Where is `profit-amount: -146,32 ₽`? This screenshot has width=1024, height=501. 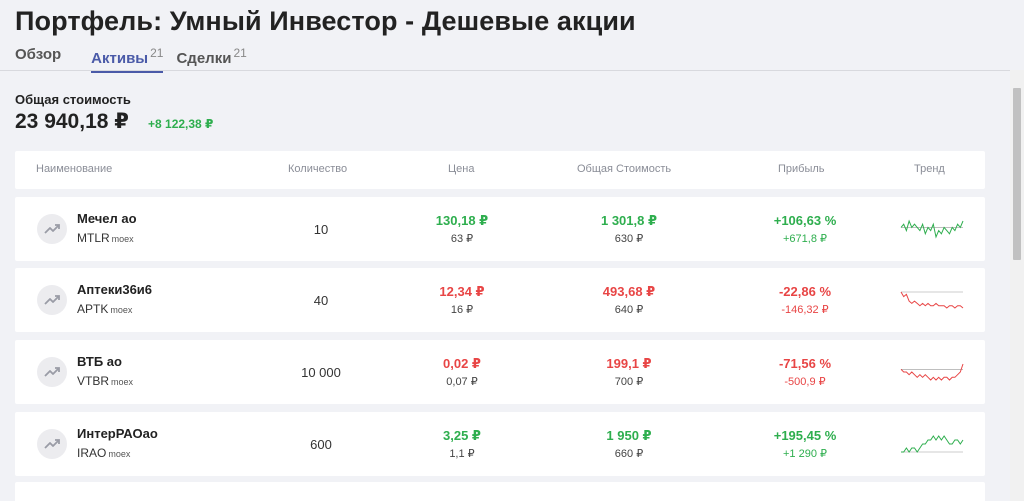 profit-amount: -146,32 ₽ is located at coordinates (805, 310).